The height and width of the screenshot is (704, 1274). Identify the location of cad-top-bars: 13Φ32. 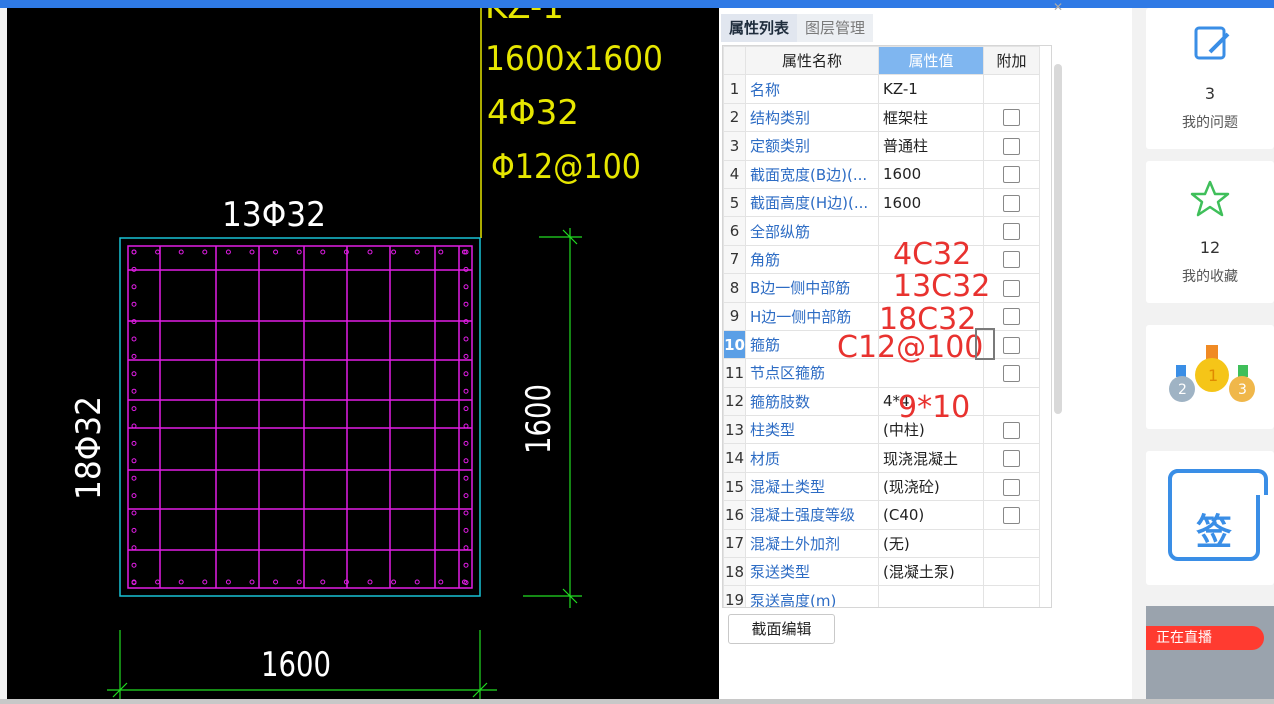
(274, 215).